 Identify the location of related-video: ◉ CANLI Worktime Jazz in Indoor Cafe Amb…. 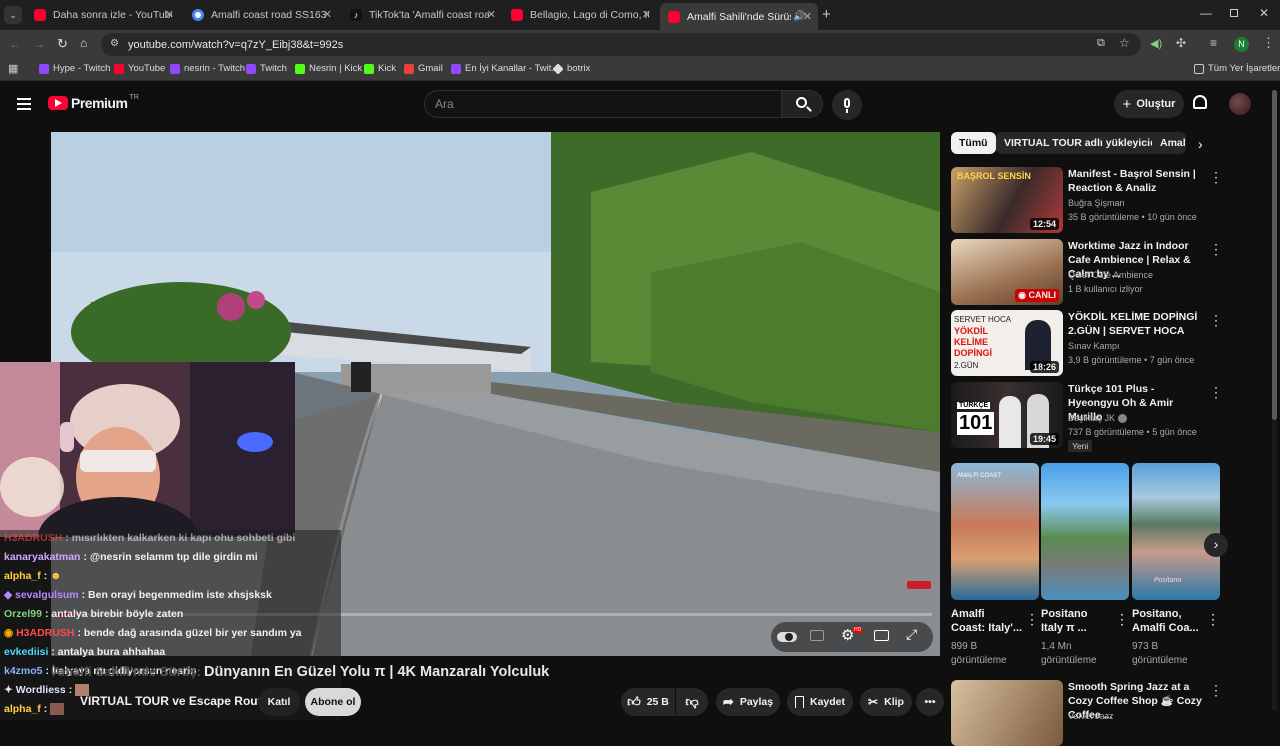
(1087, 272).